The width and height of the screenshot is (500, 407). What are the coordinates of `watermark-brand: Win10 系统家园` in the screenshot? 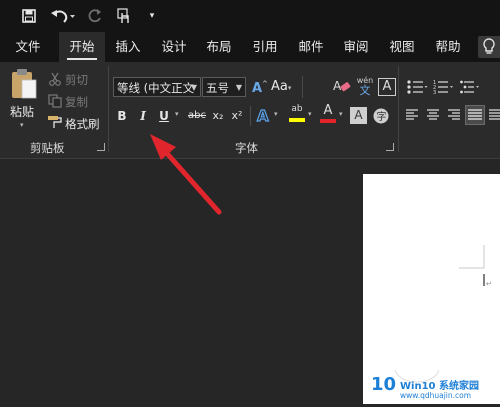 It's located at (439, 386).